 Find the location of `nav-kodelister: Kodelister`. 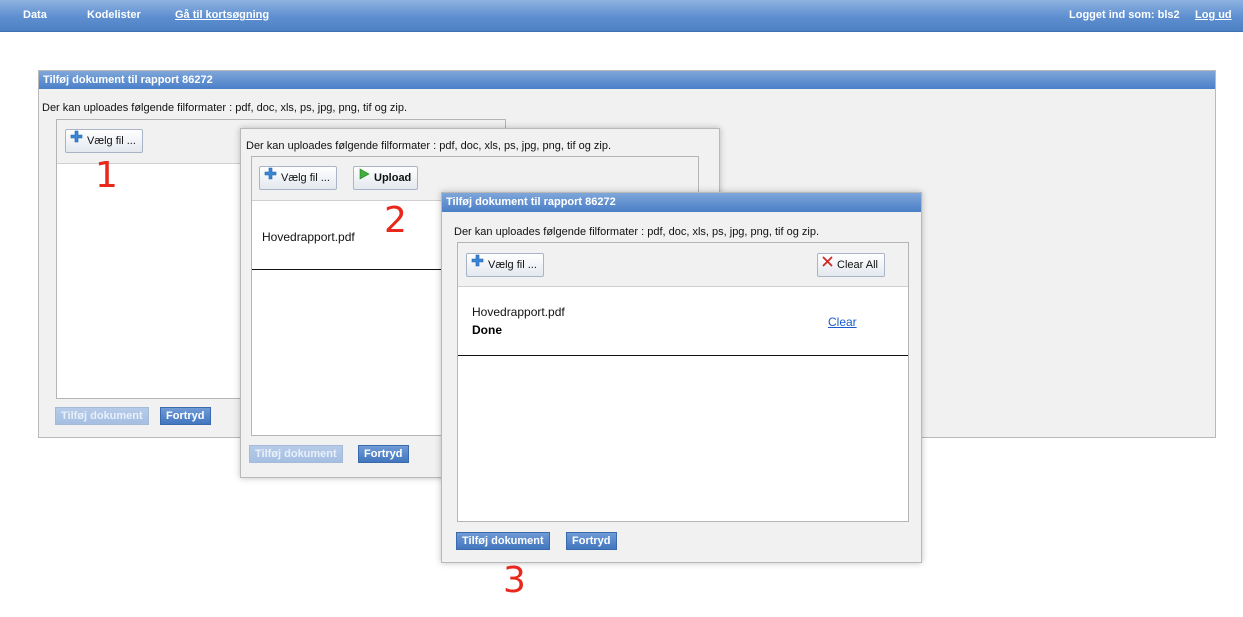

nav-kodelister: Kodelister is located at coordinates (114, 15).